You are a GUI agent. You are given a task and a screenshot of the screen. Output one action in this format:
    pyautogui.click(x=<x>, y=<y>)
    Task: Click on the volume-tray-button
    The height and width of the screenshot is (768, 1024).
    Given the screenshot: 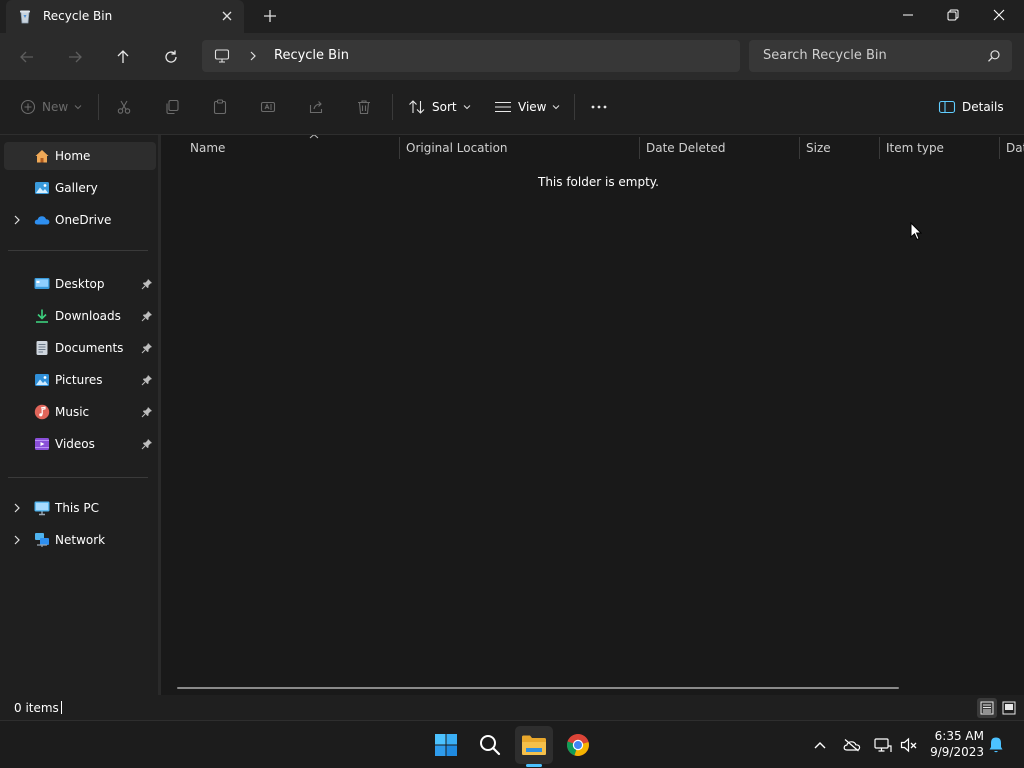 What is the action you would take?
    pyautogui.click(x=909, y=745)
    